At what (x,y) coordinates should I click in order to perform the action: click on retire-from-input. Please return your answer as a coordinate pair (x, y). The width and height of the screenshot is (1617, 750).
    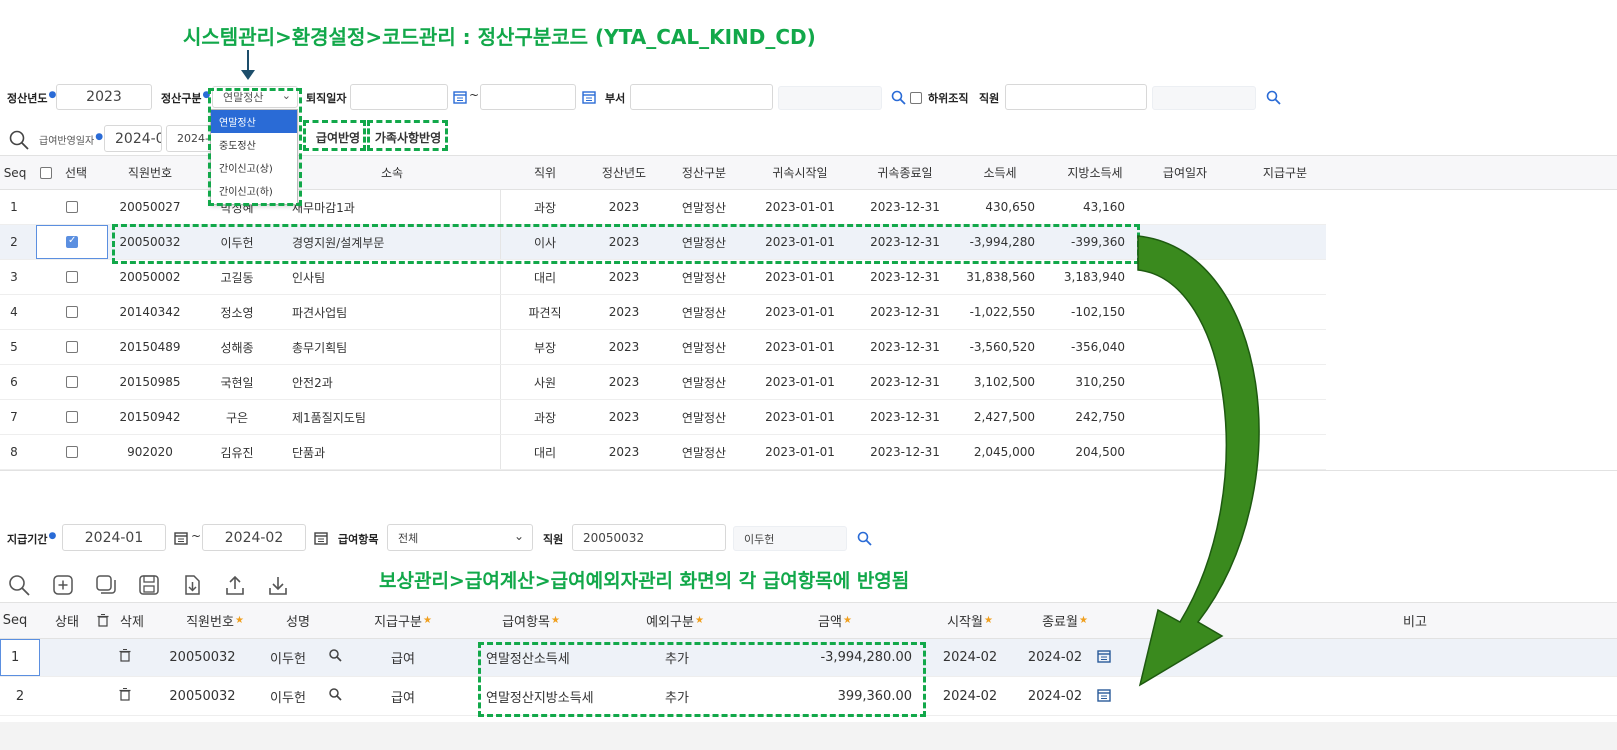
    Looking at the image, I should click on (399, 97).